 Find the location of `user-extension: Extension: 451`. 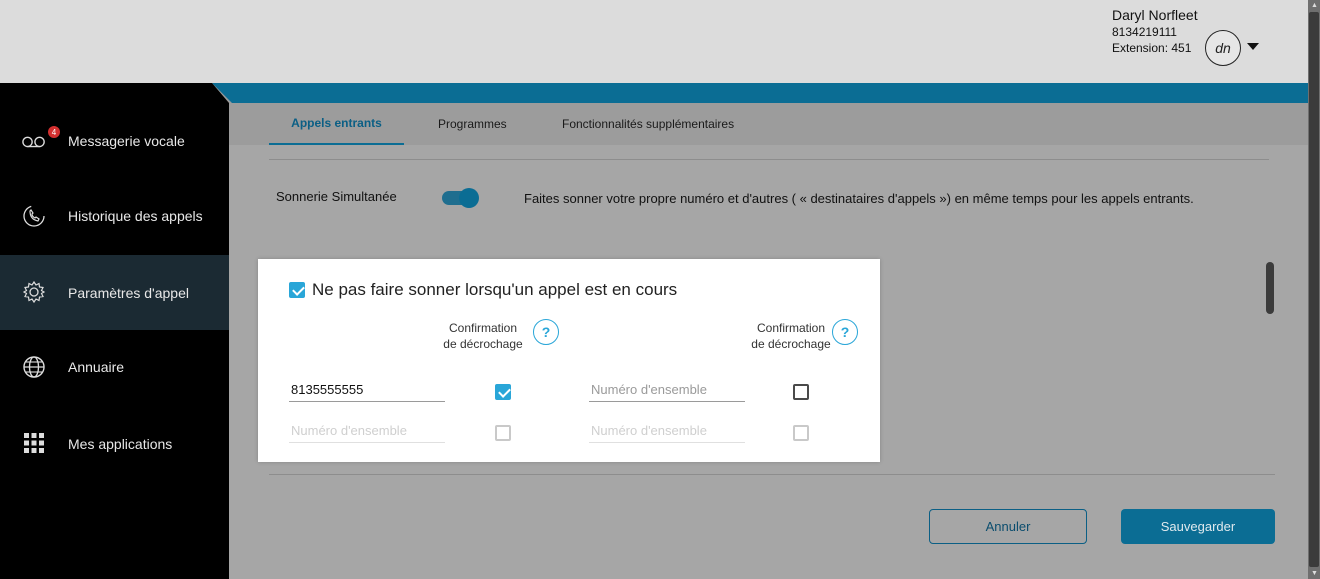

user-extension: Extension: 451 is located at coordinates (1152, 48).